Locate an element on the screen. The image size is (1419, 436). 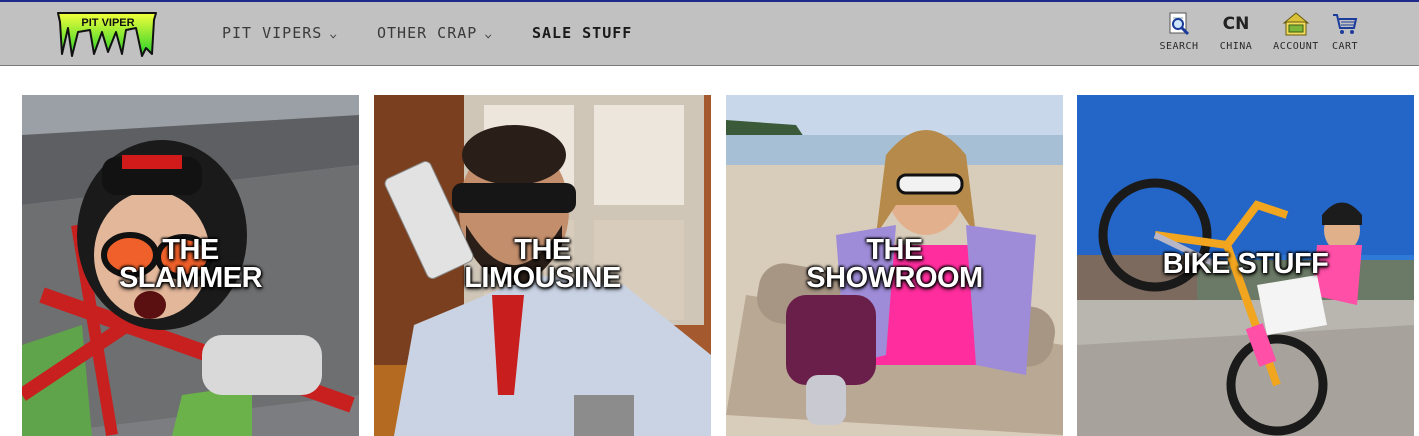
tile-title: BIKE STUFF is located at coordinates (1245, 264).